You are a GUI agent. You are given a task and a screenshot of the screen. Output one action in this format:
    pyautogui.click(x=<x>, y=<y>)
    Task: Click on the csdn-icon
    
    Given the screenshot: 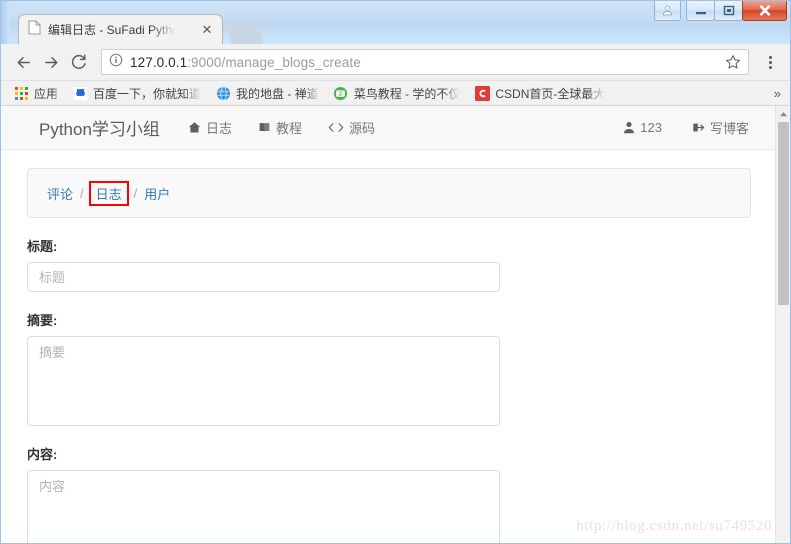 What is the action you would take?
    pyautogui.click(x=482, y=93)
    